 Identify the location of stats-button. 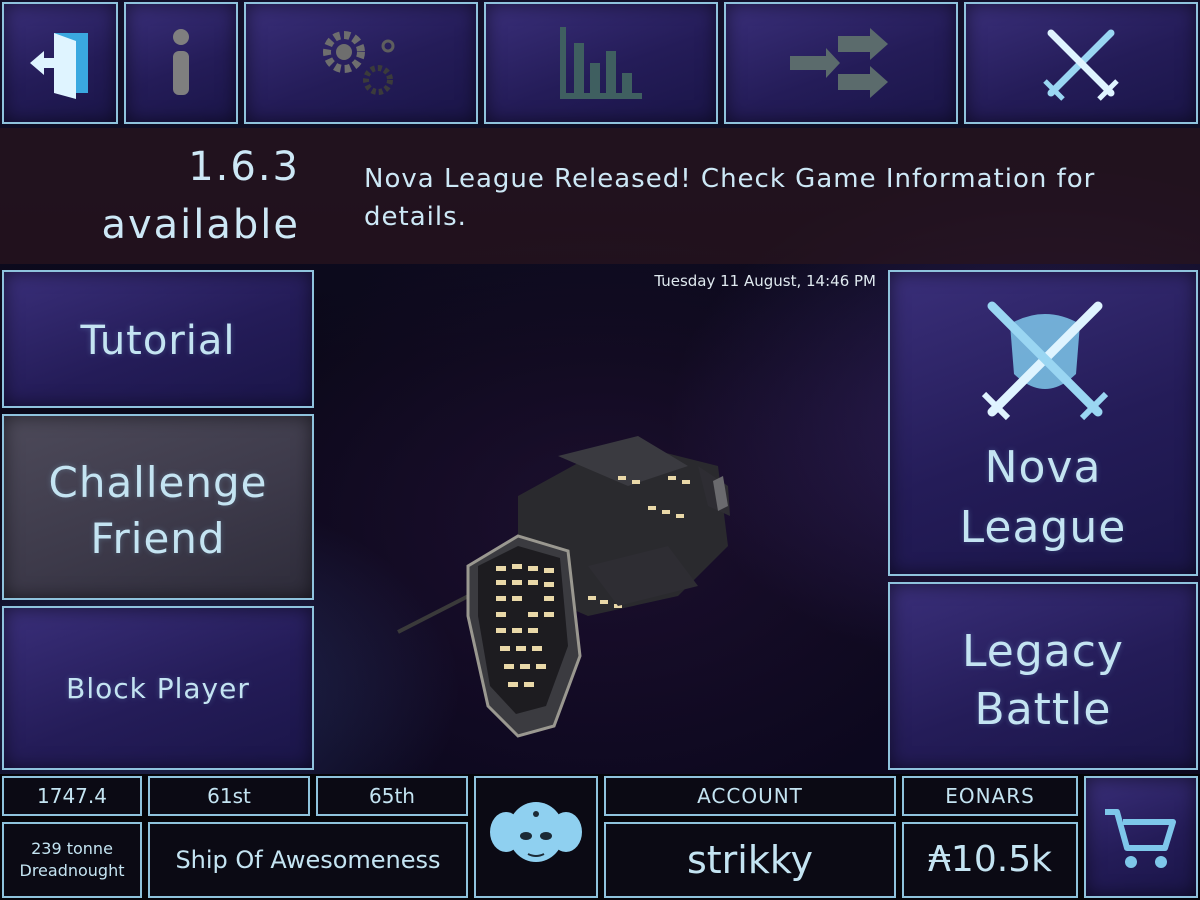
(601, 63).